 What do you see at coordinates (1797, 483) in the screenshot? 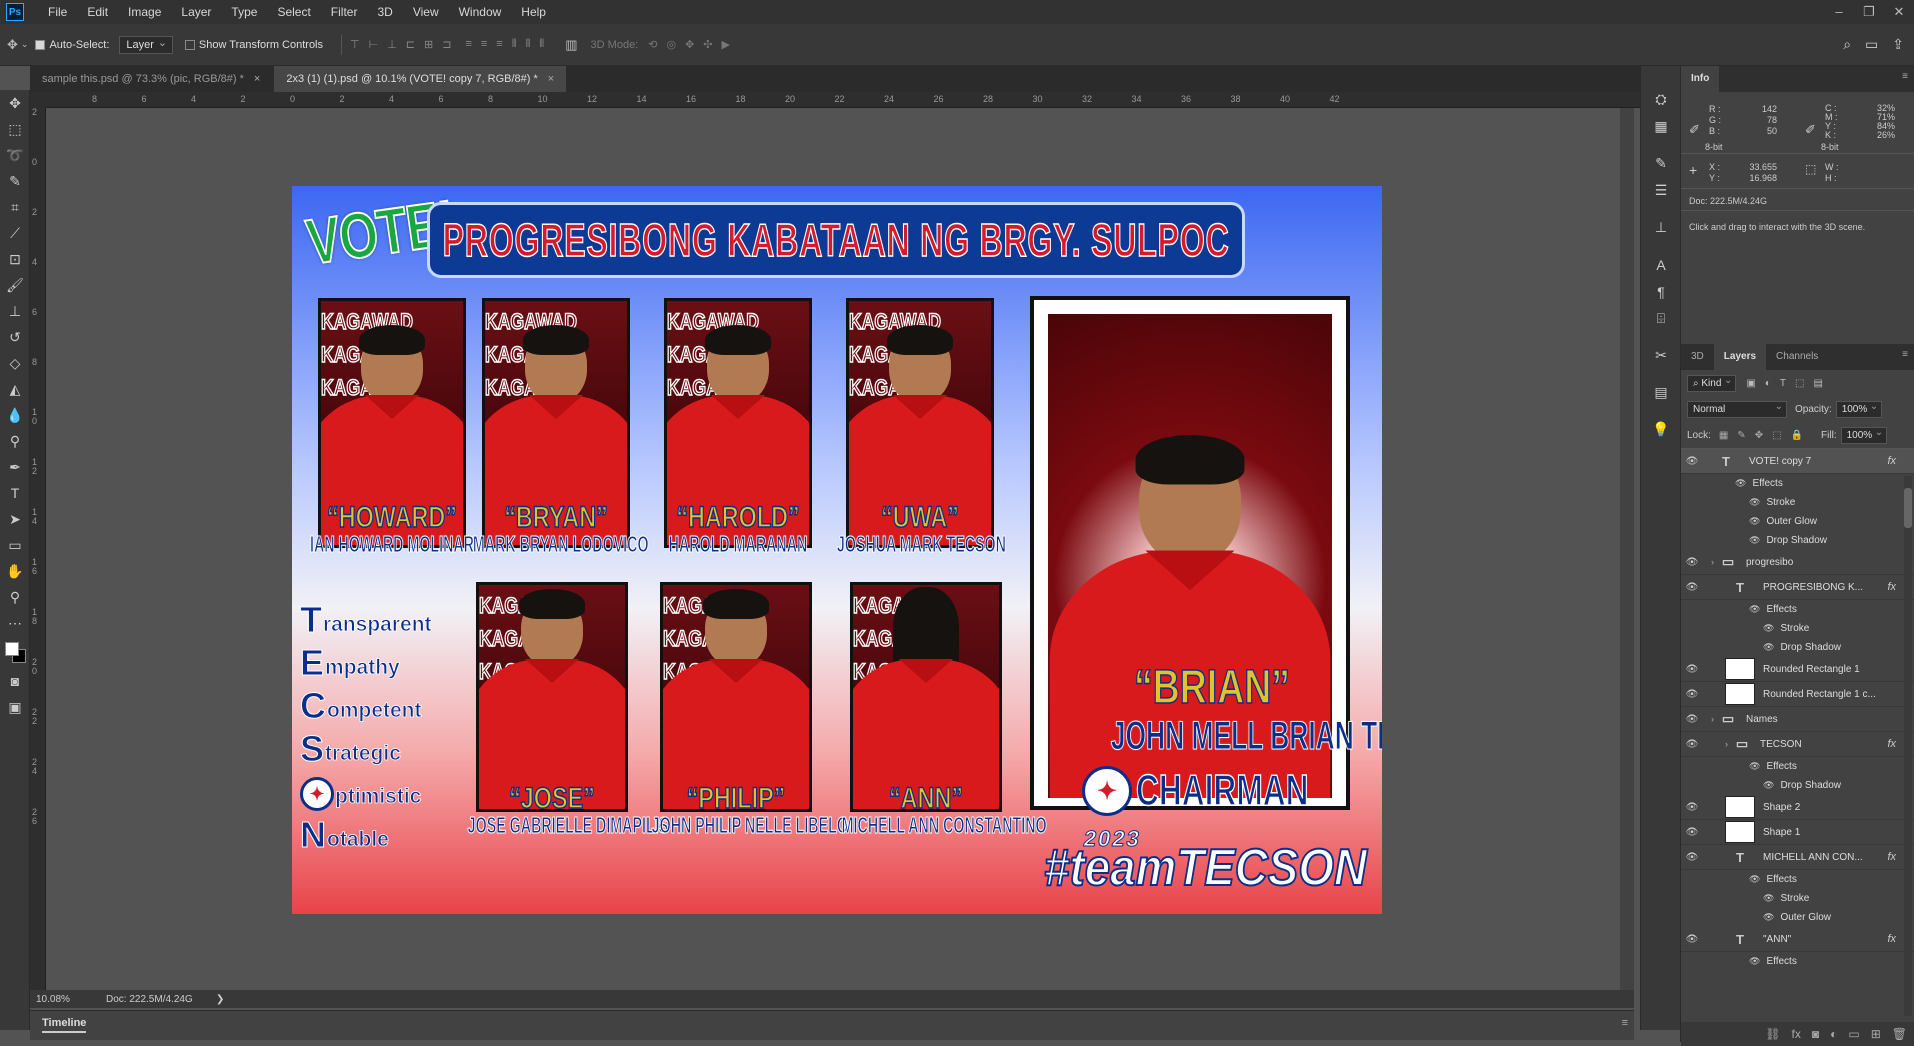
I see `layer-effect-row: 👁 Effects` at bounding box center [1797, 483].